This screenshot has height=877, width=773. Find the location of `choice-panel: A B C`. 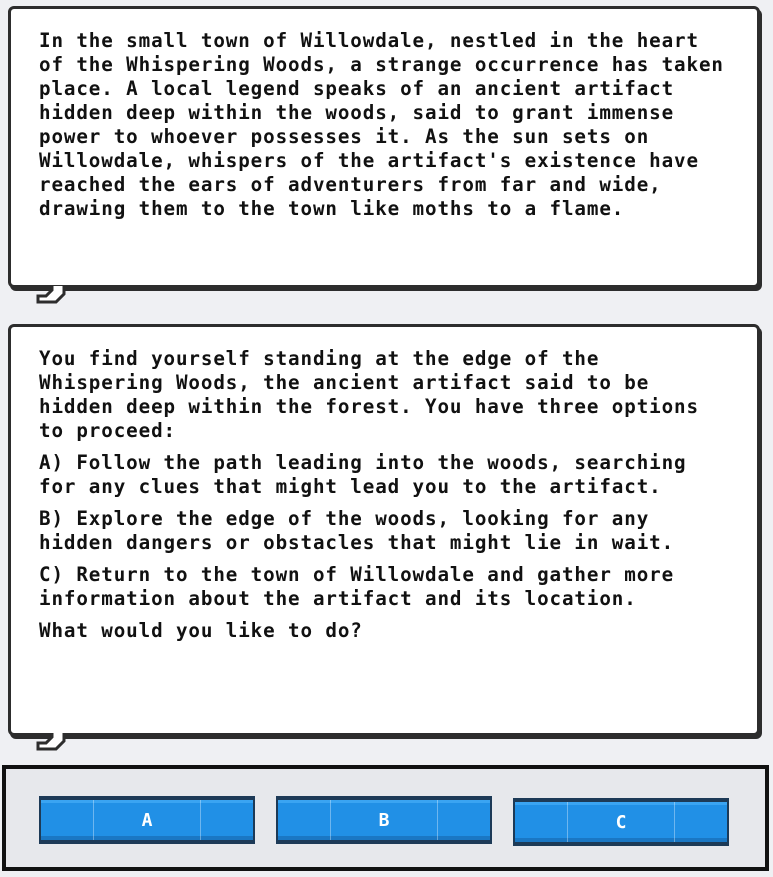

choice-panel: A B C is located at coordinates (385, 818).